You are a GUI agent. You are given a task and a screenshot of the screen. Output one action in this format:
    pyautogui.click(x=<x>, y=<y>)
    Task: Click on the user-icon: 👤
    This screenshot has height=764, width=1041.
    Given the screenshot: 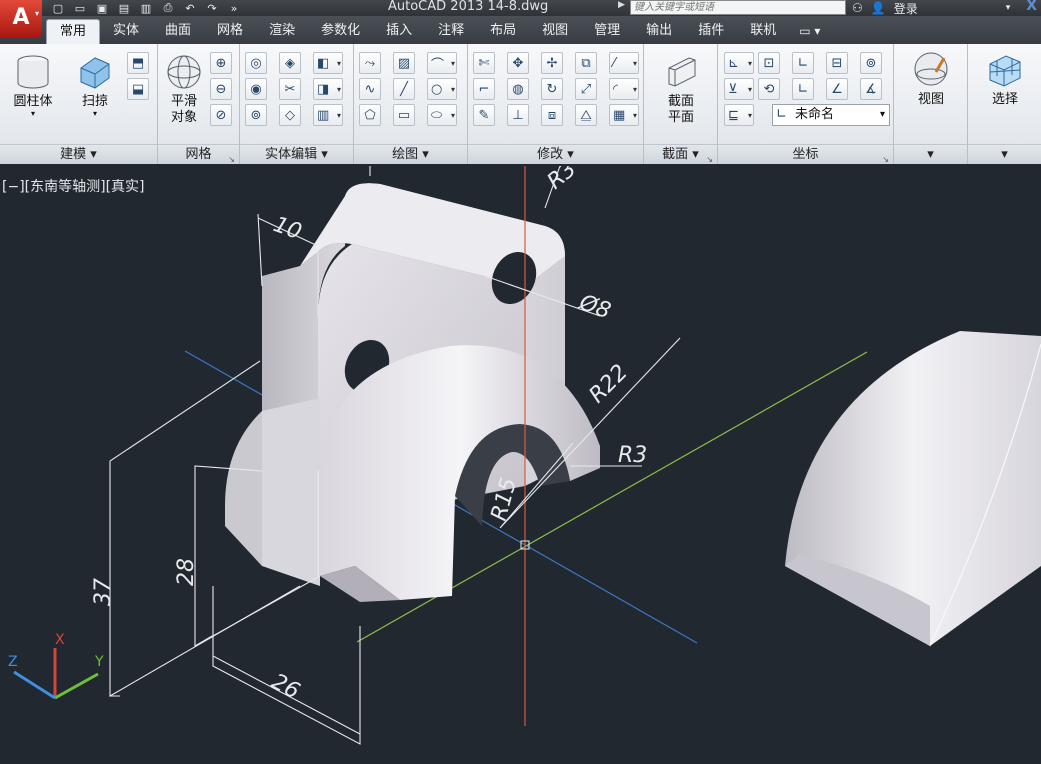 What is the action you would take?
    pyautogui.click(x=878, y=8)
    